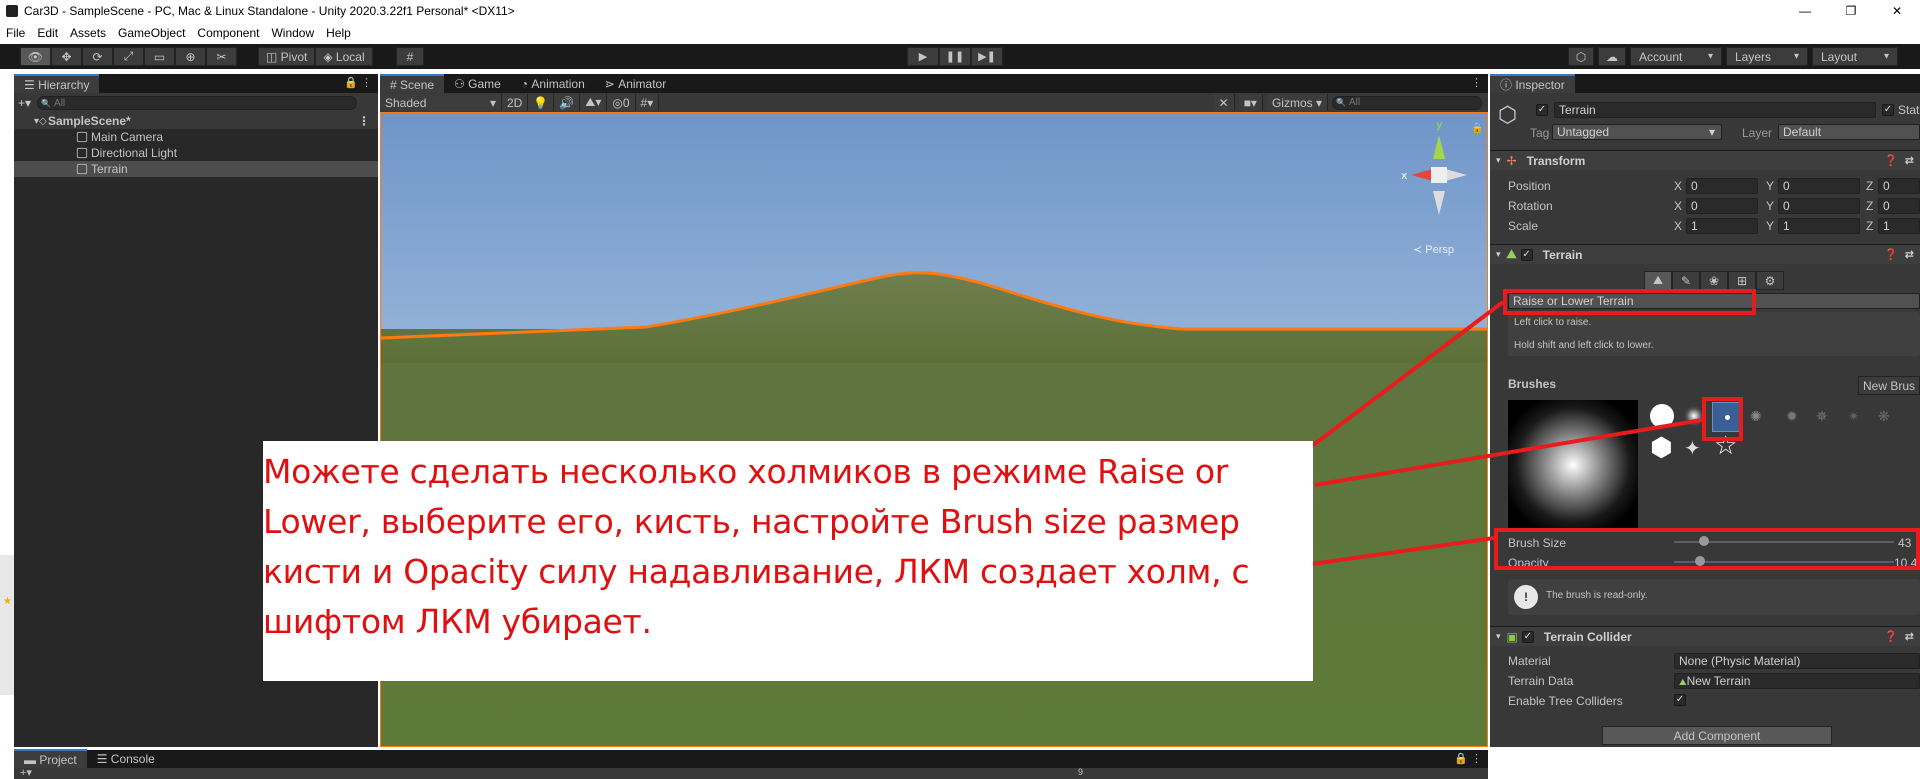 Image resolution: width=1920 pixels, height=779 pixels. Describe the element at coordinates (7, 601) in the screenshot. I see `star-icon: ★` at that location.